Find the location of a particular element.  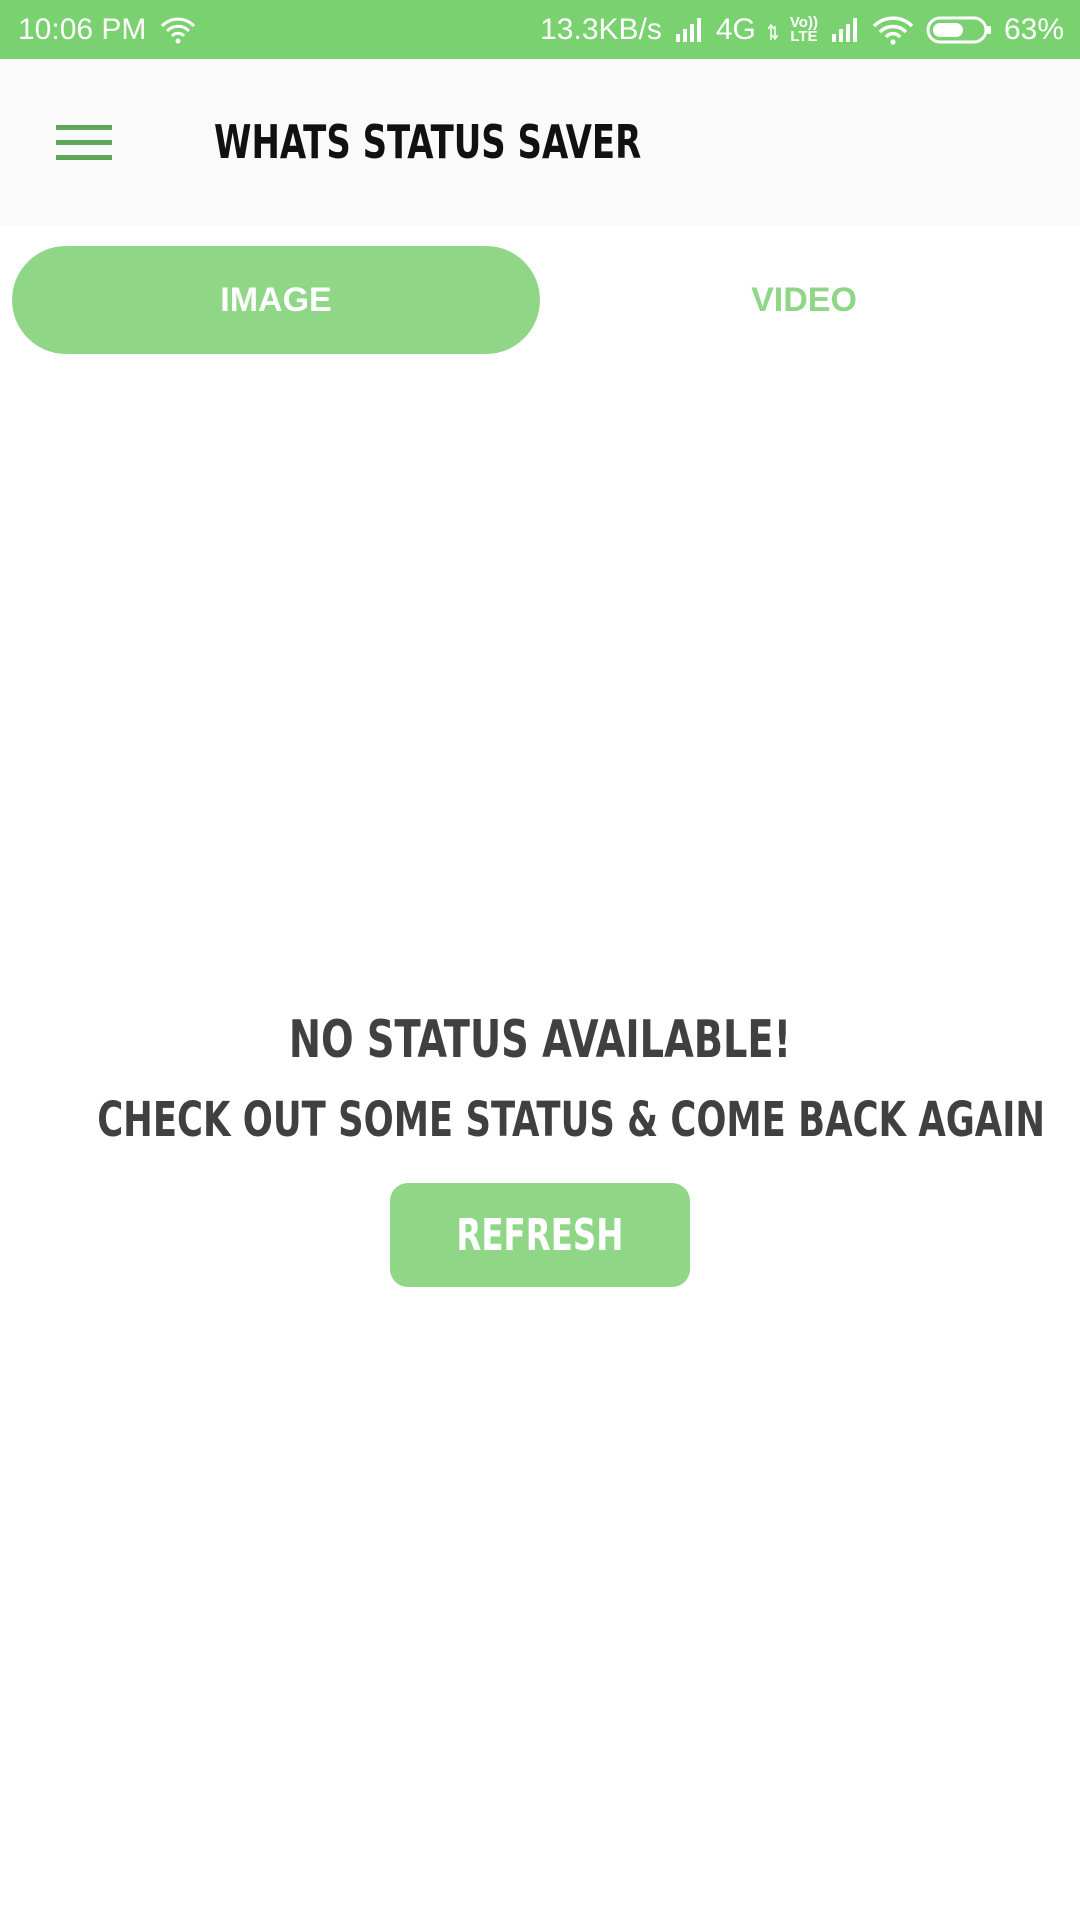

refresh-button-label: REFRESH is located at coordinates (540, 1235).